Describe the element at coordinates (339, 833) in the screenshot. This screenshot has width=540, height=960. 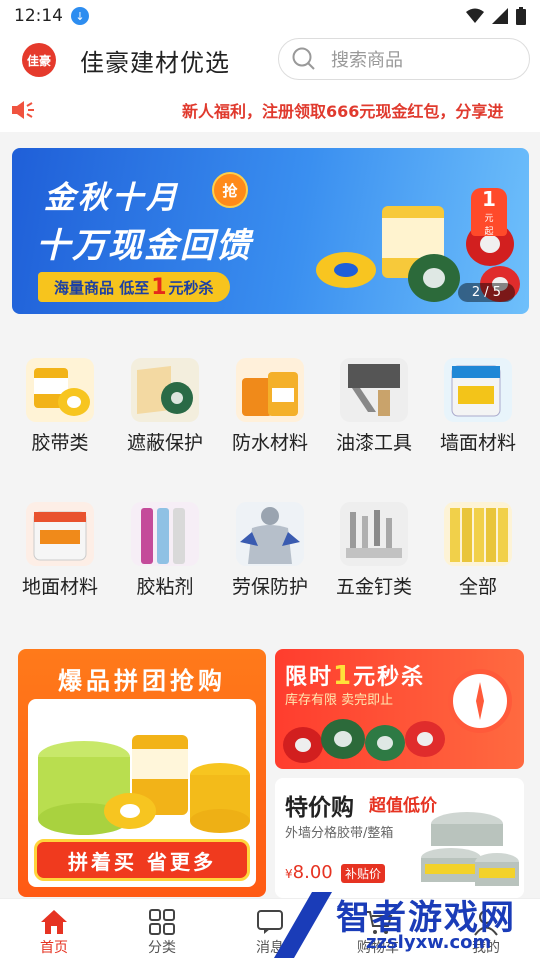
I see `special-price-desc: 外墙分格胶带/整箱` at that location.